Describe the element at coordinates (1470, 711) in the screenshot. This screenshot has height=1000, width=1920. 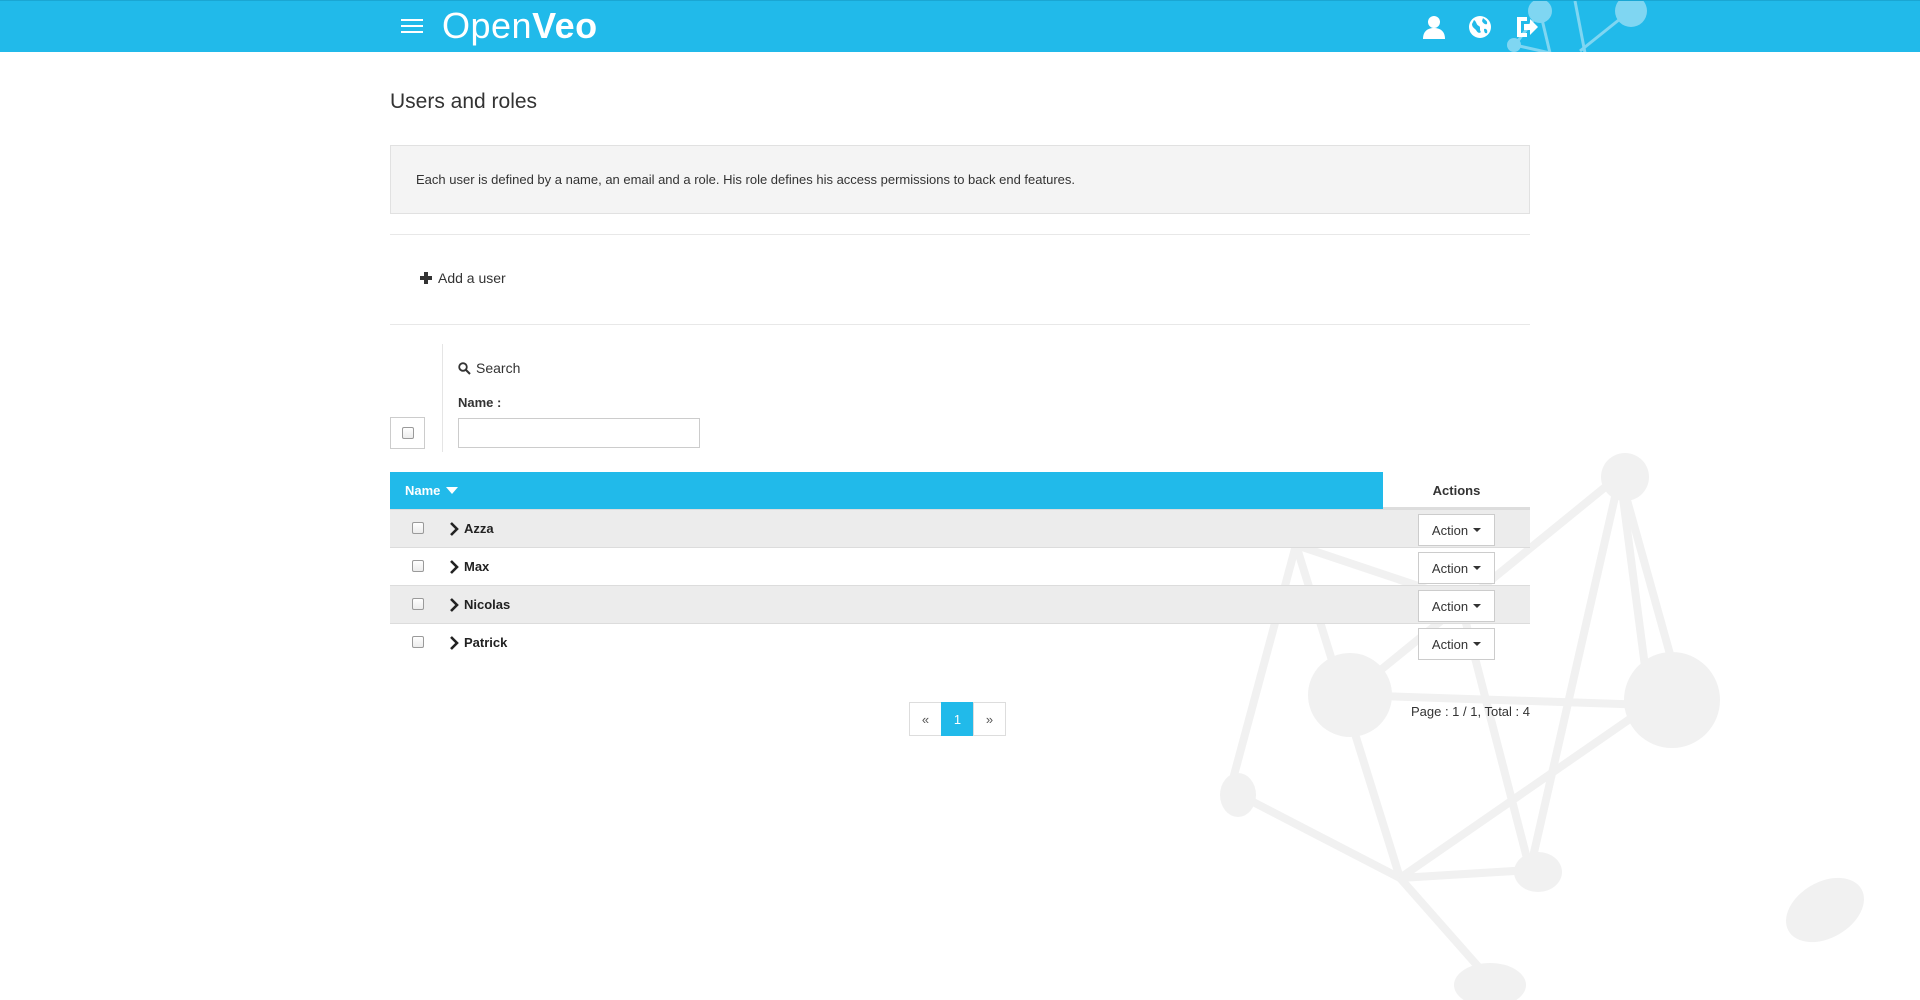
I see `page-info: Page : 1 / 1, Total : 4` at that location.